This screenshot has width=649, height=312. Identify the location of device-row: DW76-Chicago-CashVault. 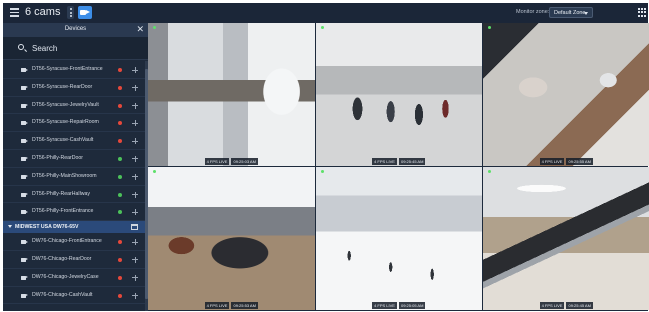
(74, 296).